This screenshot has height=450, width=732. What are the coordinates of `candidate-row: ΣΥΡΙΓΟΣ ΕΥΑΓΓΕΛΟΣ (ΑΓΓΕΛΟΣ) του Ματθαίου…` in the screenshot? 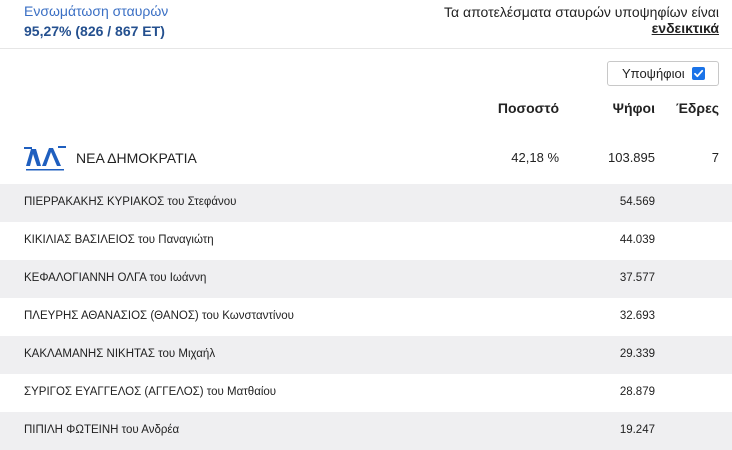 It's located at (366, 393).